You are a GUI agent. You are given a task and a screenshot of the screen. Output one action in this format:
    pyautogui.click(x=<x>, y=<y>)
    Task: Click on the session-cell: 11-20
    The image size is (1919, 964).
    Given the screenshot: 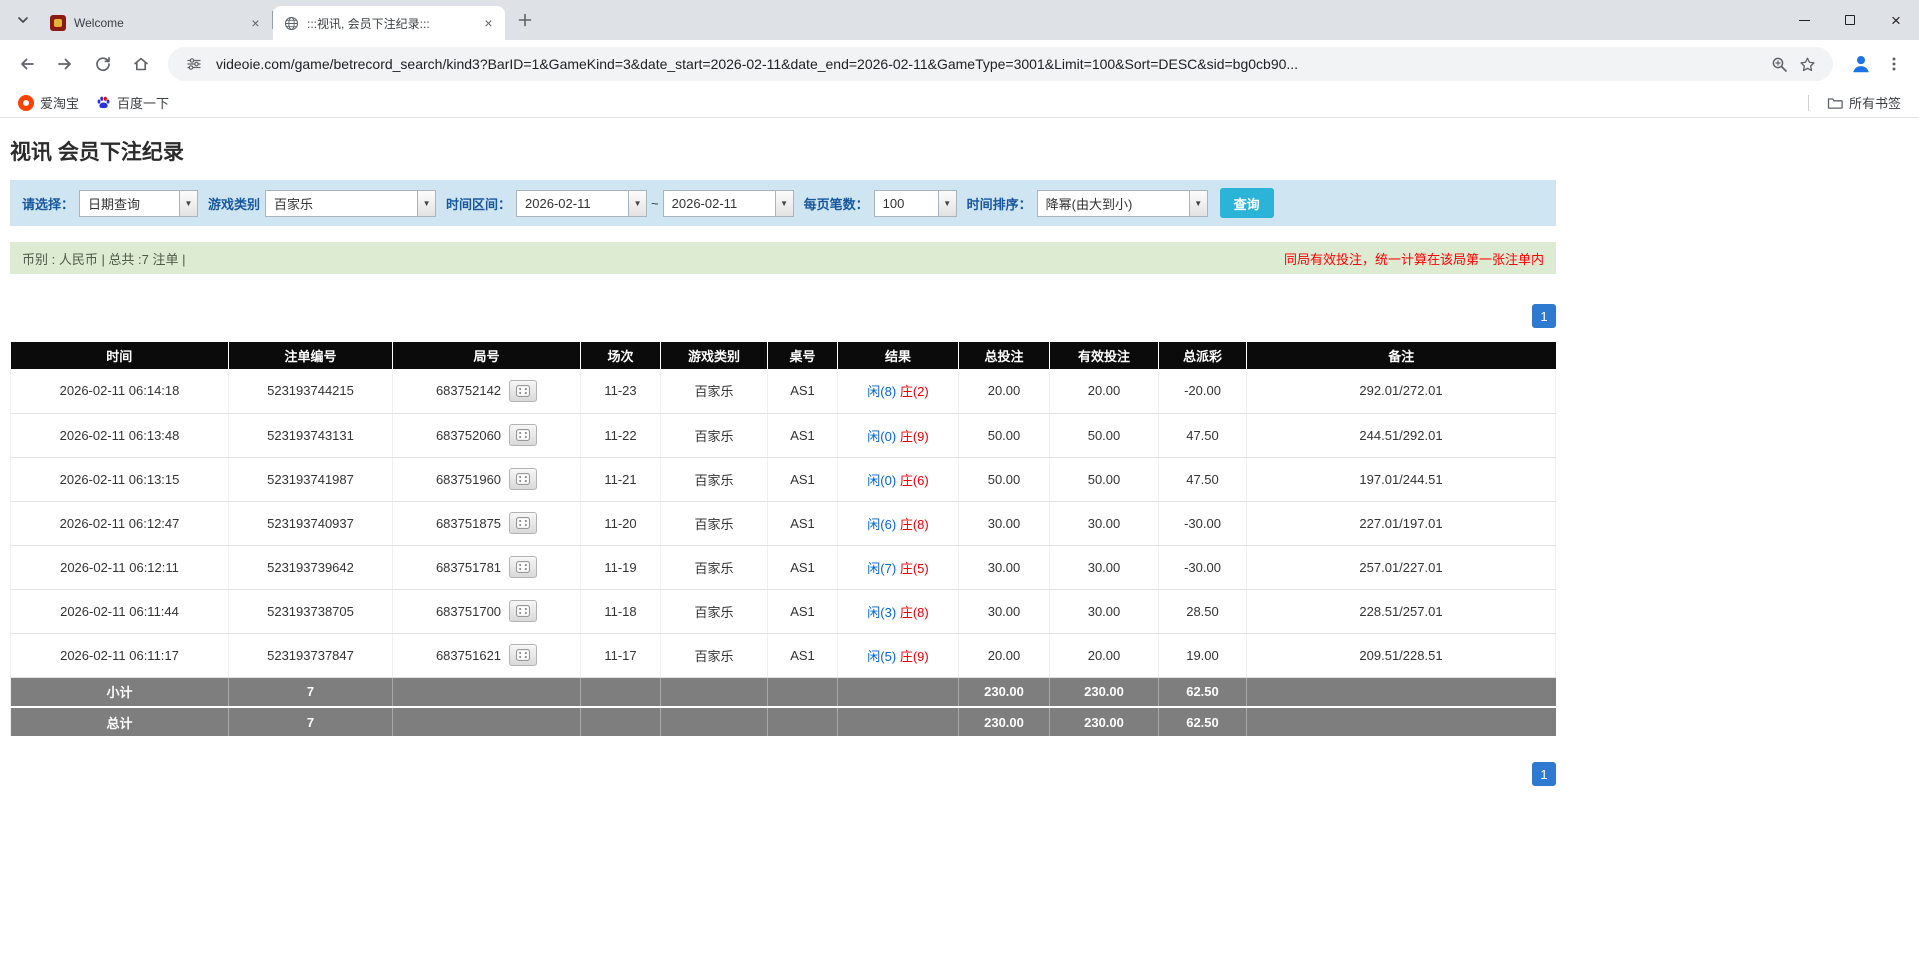 What is the action you would take?
    pyautogui.click(x=620, y=523)
    